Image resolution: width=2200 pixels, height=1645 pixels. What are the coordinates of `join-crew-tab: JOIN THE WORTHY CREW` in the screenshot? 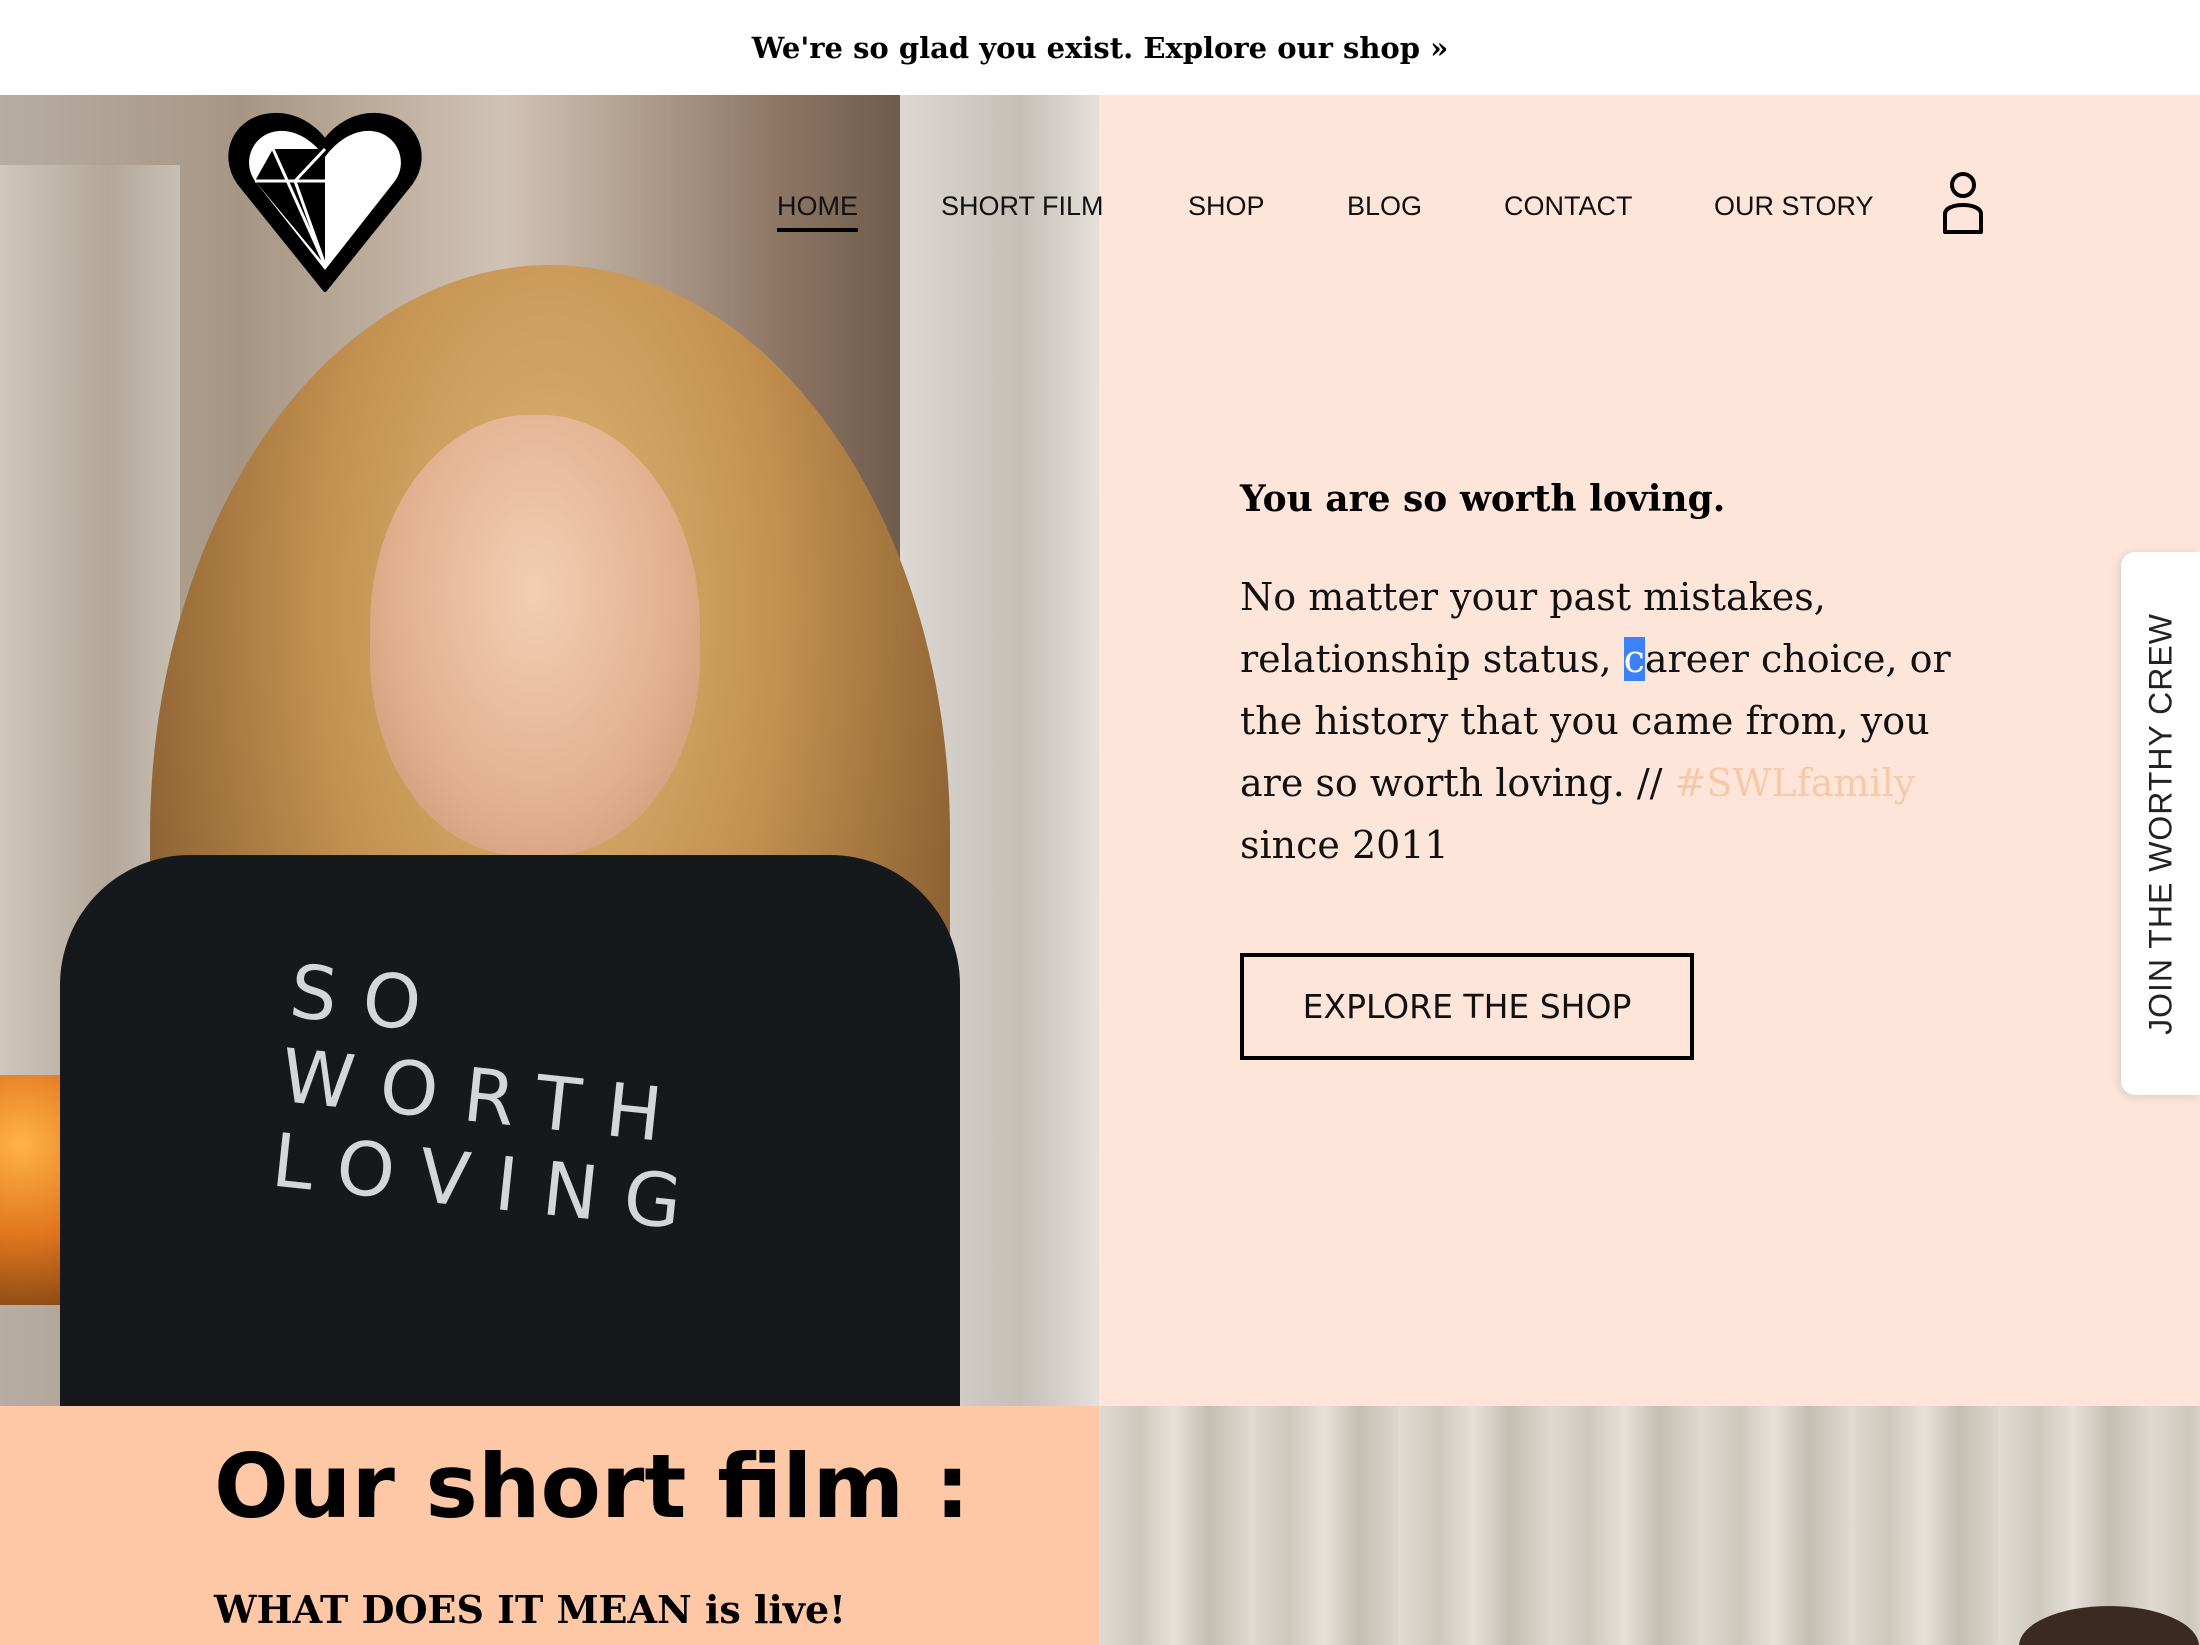 It's located at (2160, 823).